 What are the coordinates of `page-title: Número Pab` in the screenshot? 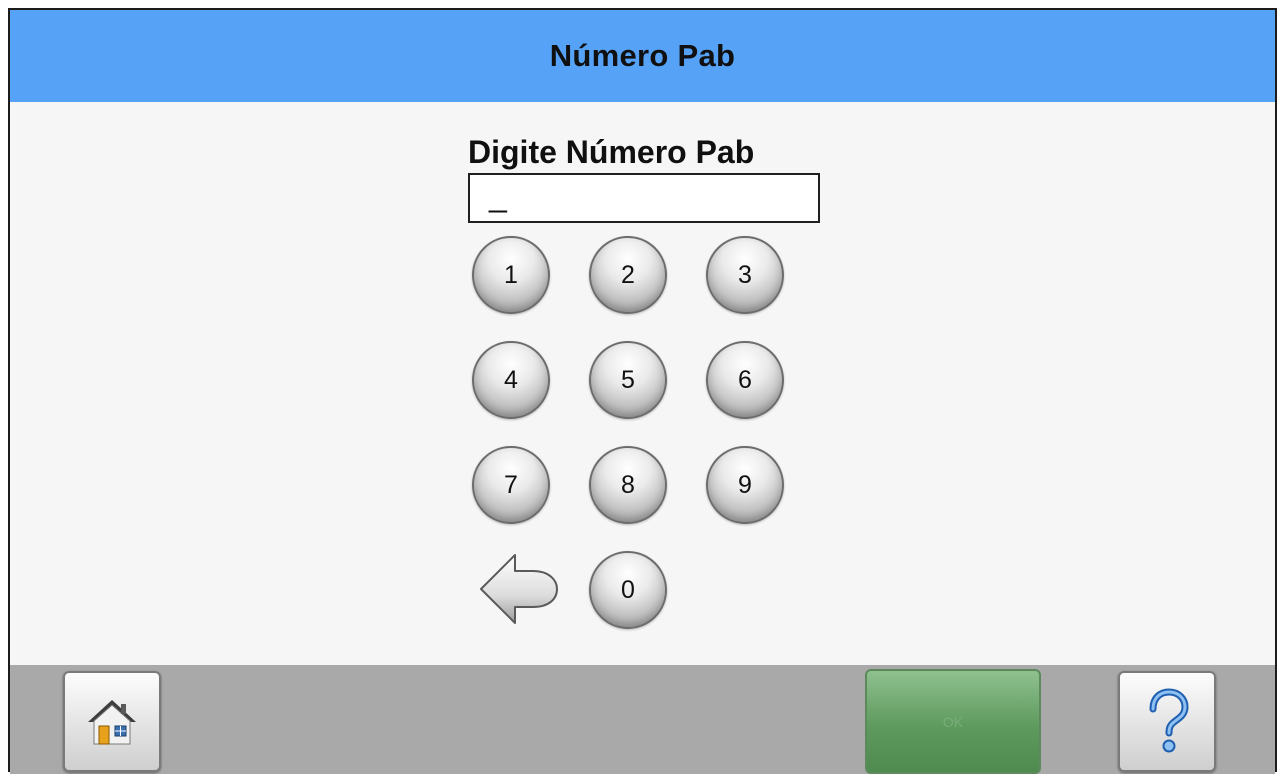 It's located at (642, 55).